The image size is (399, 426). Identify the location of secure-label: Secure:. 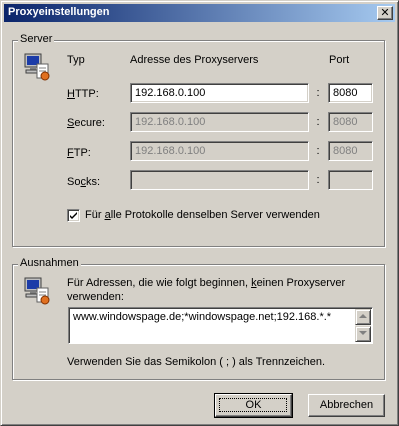
(86, 123).